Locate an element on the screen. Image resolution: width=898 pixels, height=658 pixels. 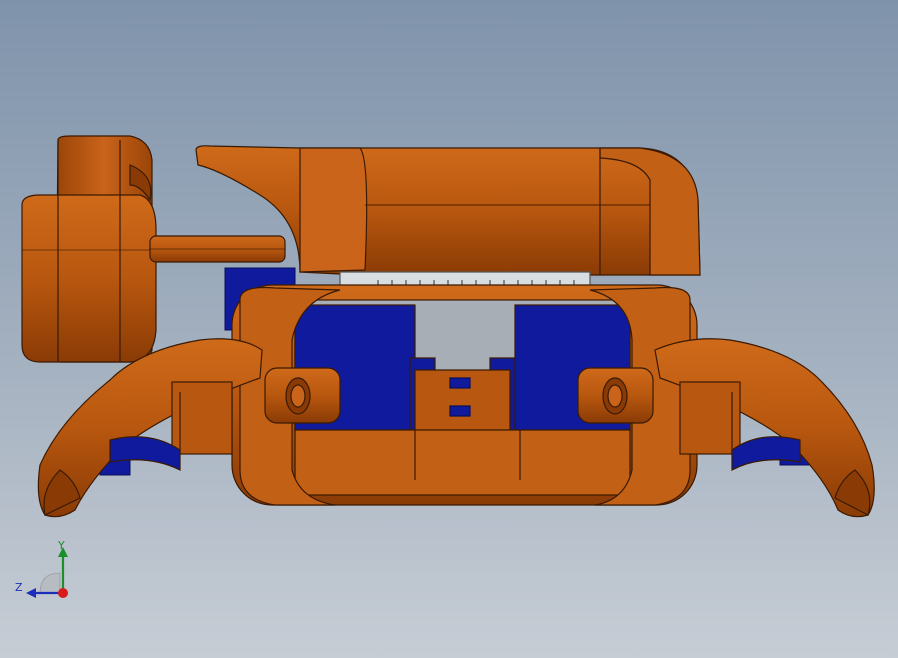
axis-triad-icon is located at coordinates (47, 572).